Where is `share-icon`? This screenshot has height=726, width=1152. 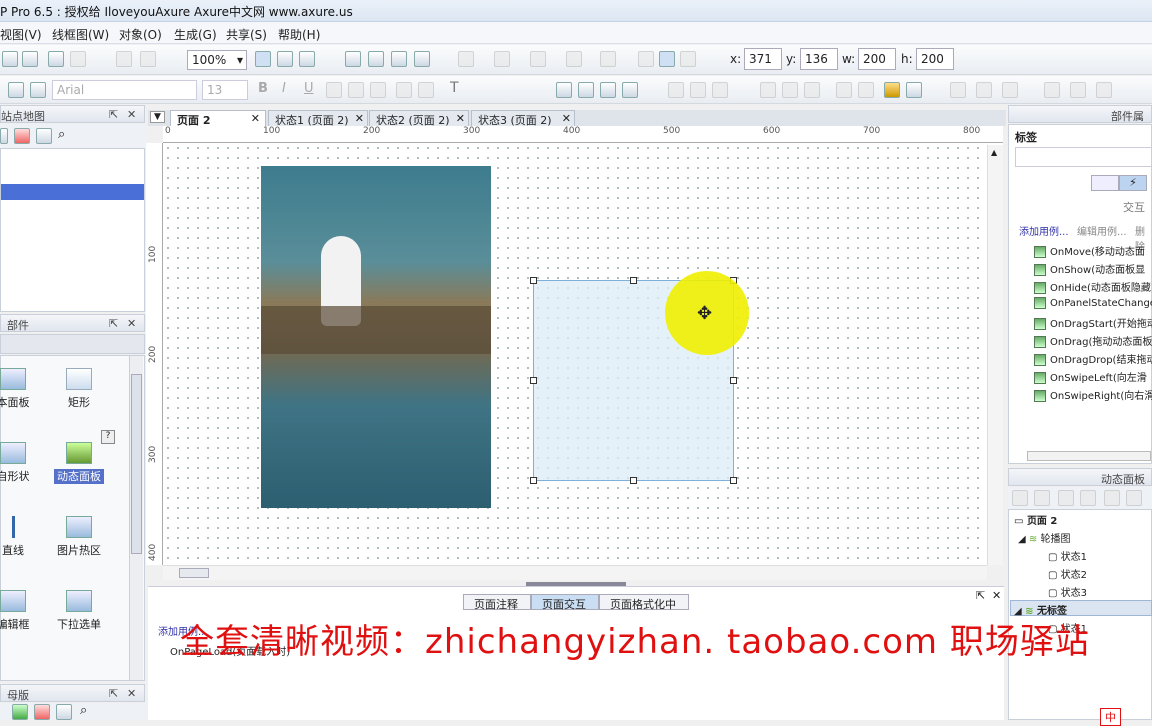 share-icon is located at coordinates (422, 59).